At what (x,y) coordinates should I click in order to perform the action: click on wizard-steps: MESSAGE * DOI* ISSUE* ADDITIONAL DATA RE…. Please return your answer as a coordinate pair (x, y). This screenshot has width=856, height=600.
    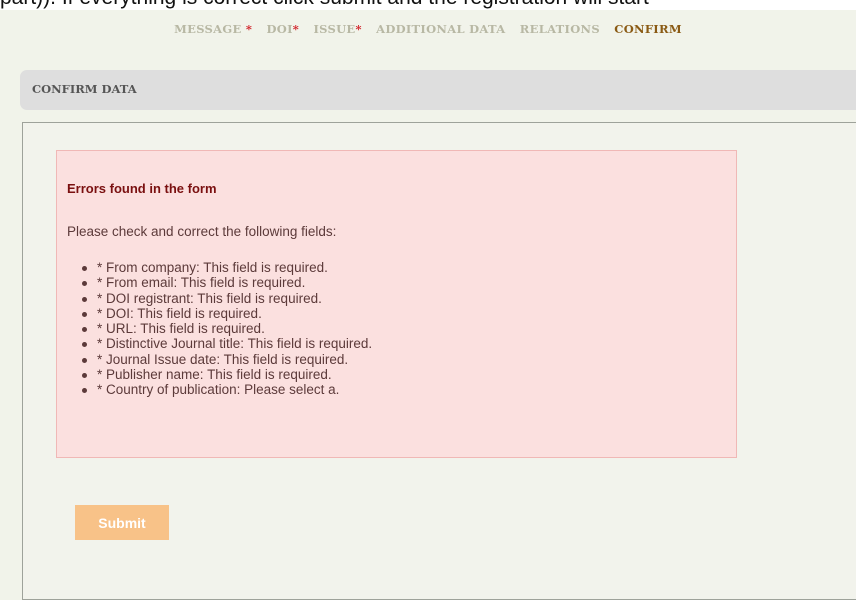
    Looking at the image, I should click on (428, 29).